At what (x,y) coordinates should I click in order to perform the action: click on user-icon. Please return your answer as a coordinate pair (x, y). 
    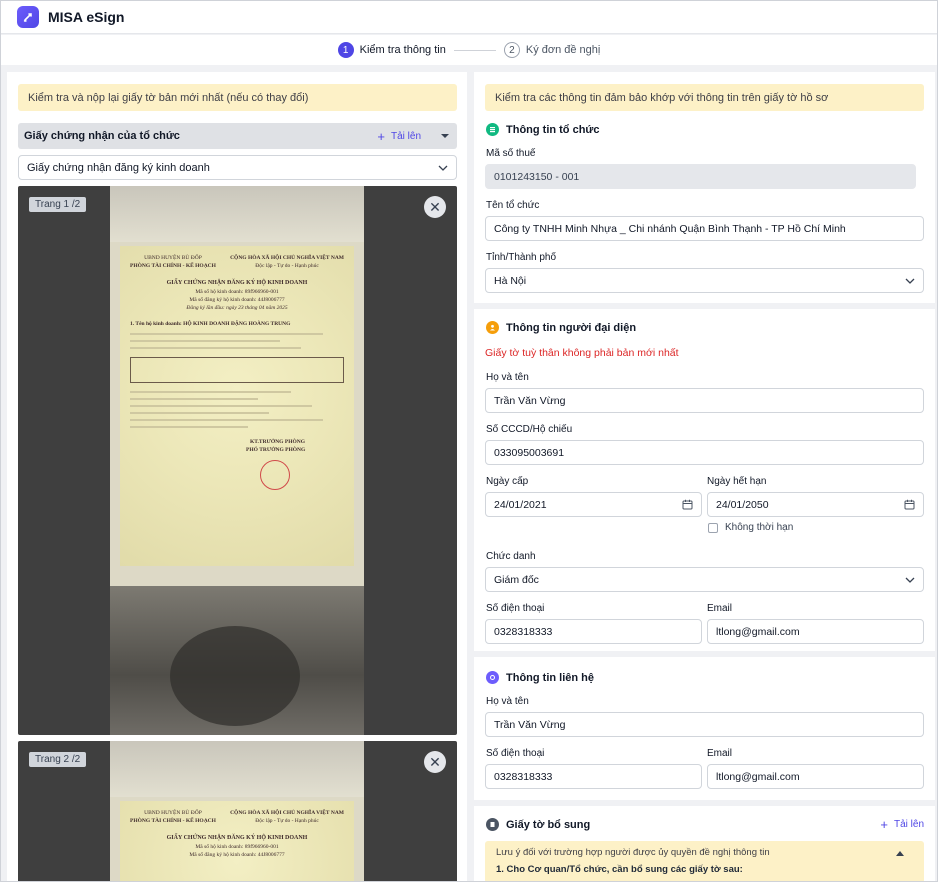
    Looking at the image, I should click on (492, 327).